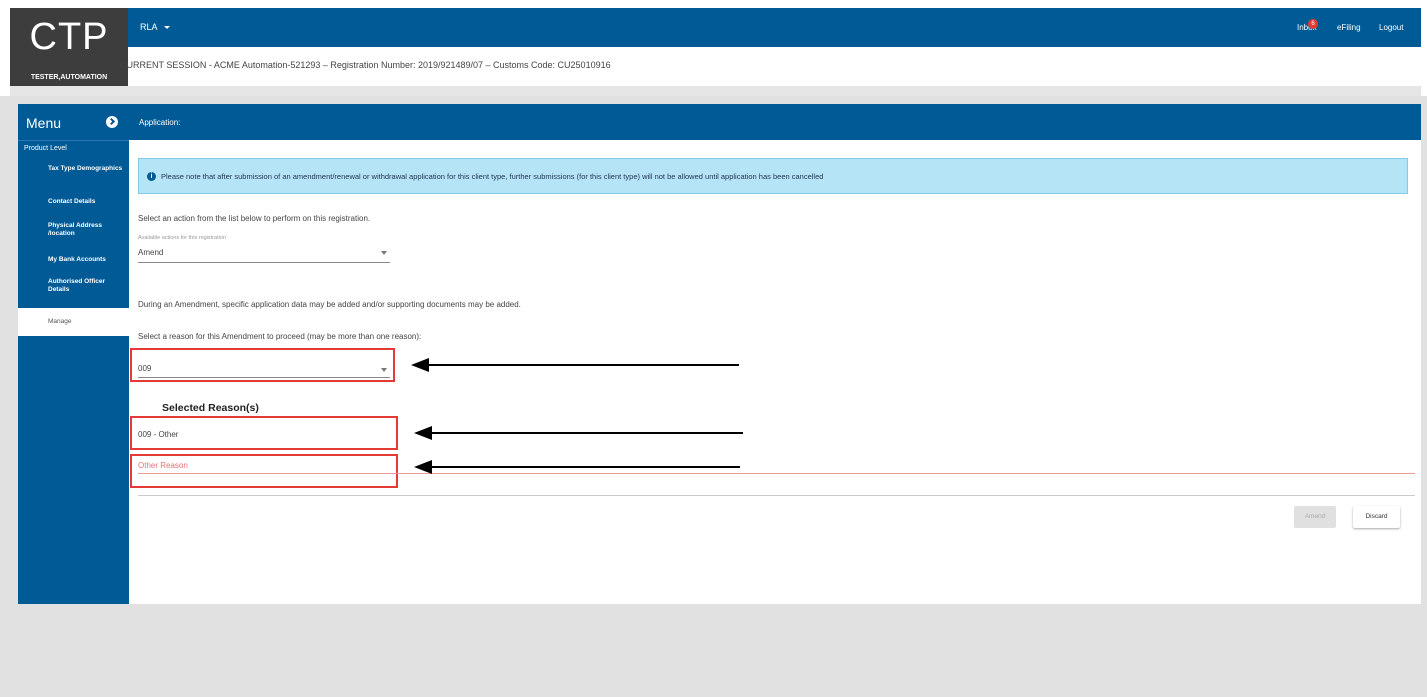 The width and height of the screenshot is (1427, 697). Describe the element at coordinates (264, 377) in the screenshot. I see `reason-select-underline` at that location.